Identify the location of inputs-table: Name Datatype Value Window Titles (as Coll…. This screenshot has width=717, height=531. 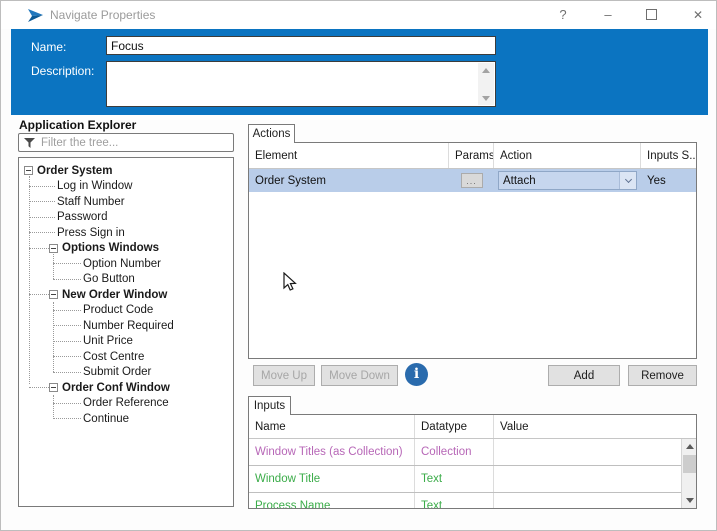
(472, 461).